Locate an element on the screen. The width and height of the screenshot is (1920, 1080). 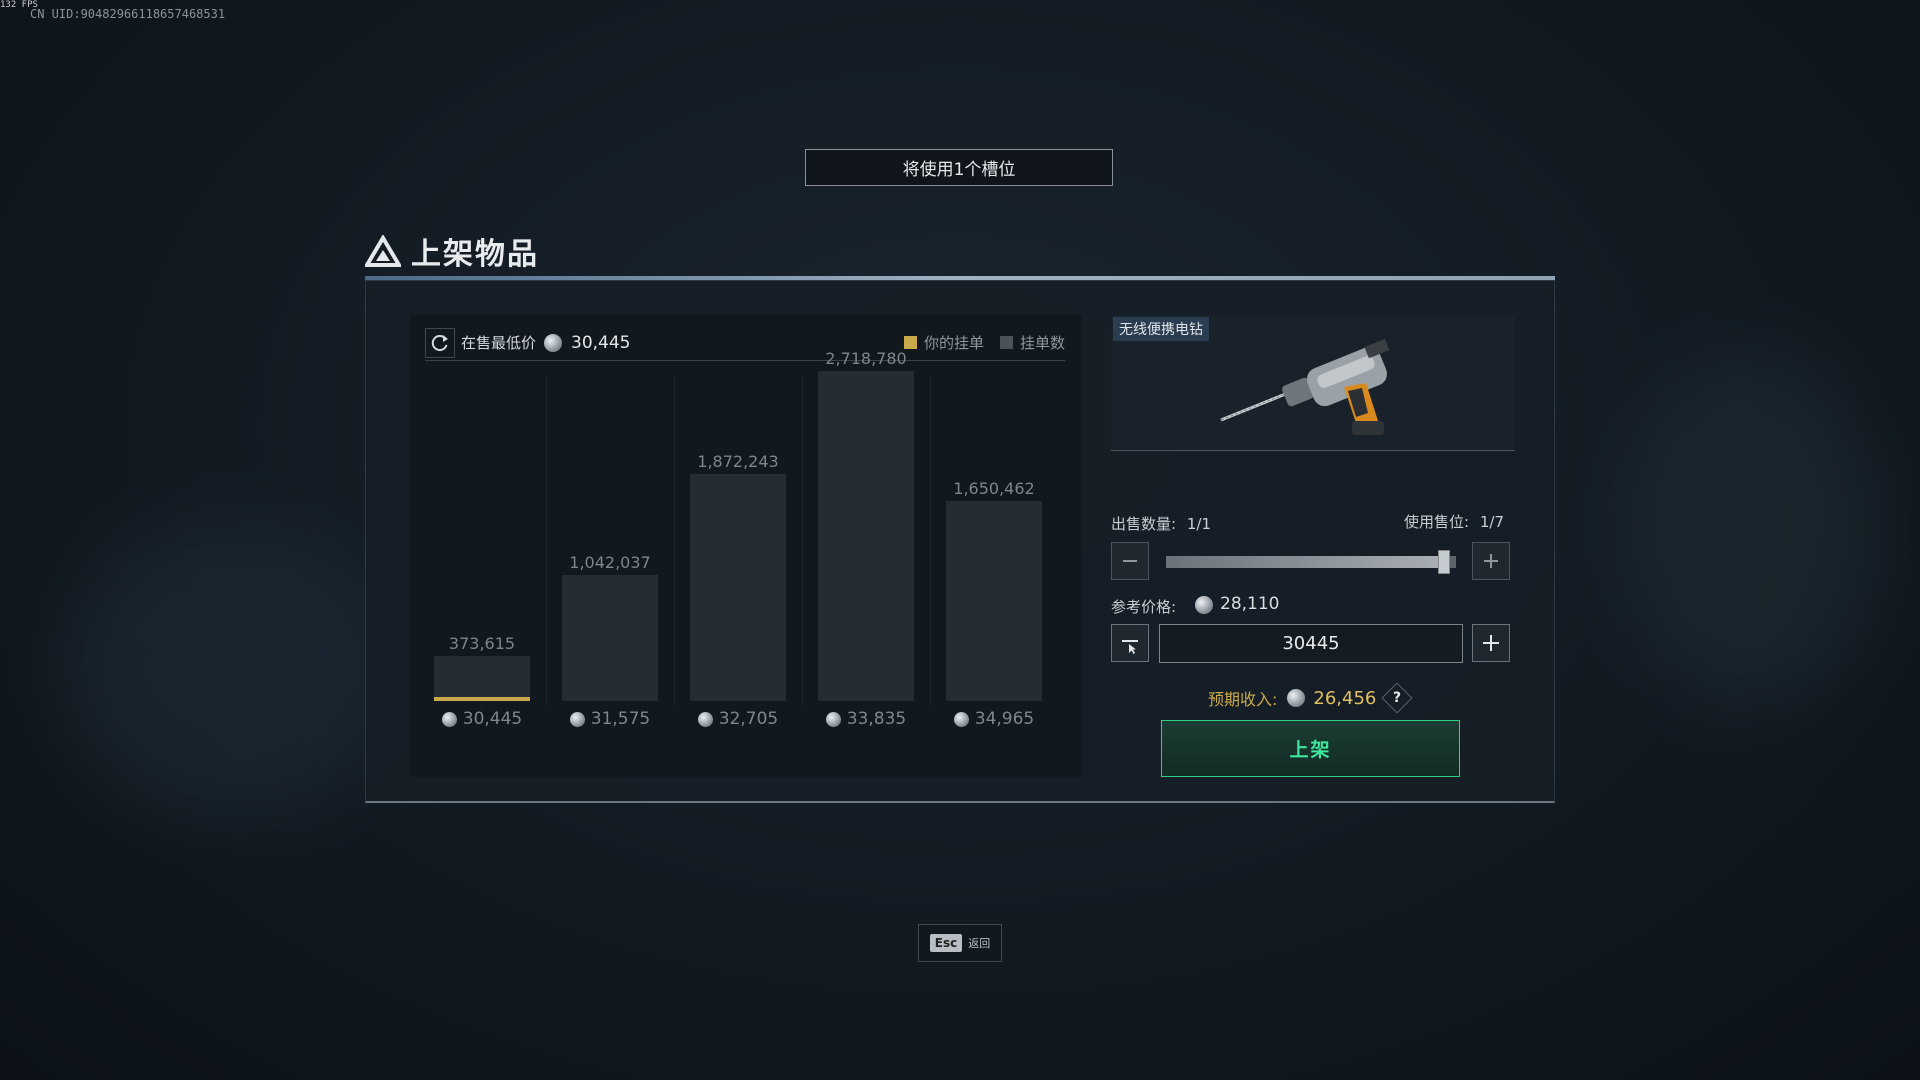
refresh-button is located at coordinates (440, 342).